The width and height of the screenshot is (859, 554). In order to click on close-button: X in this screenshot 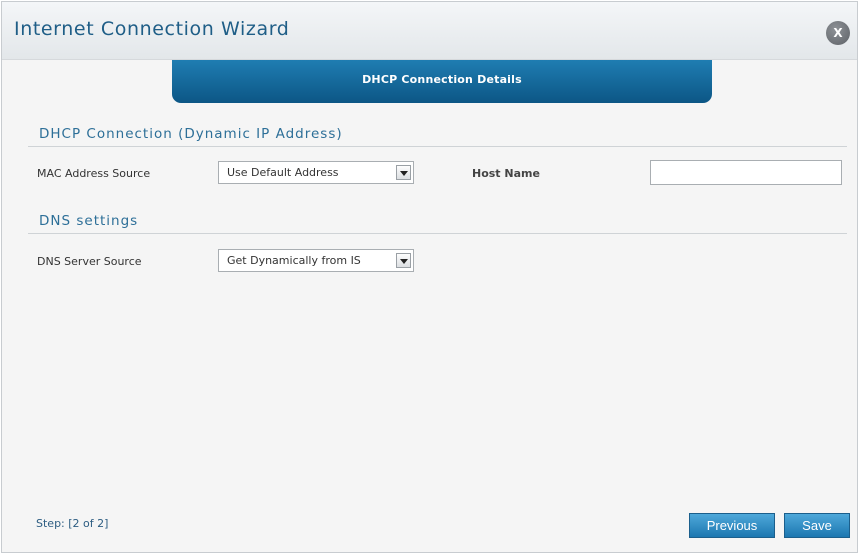, I will do `click(838, 33)`.